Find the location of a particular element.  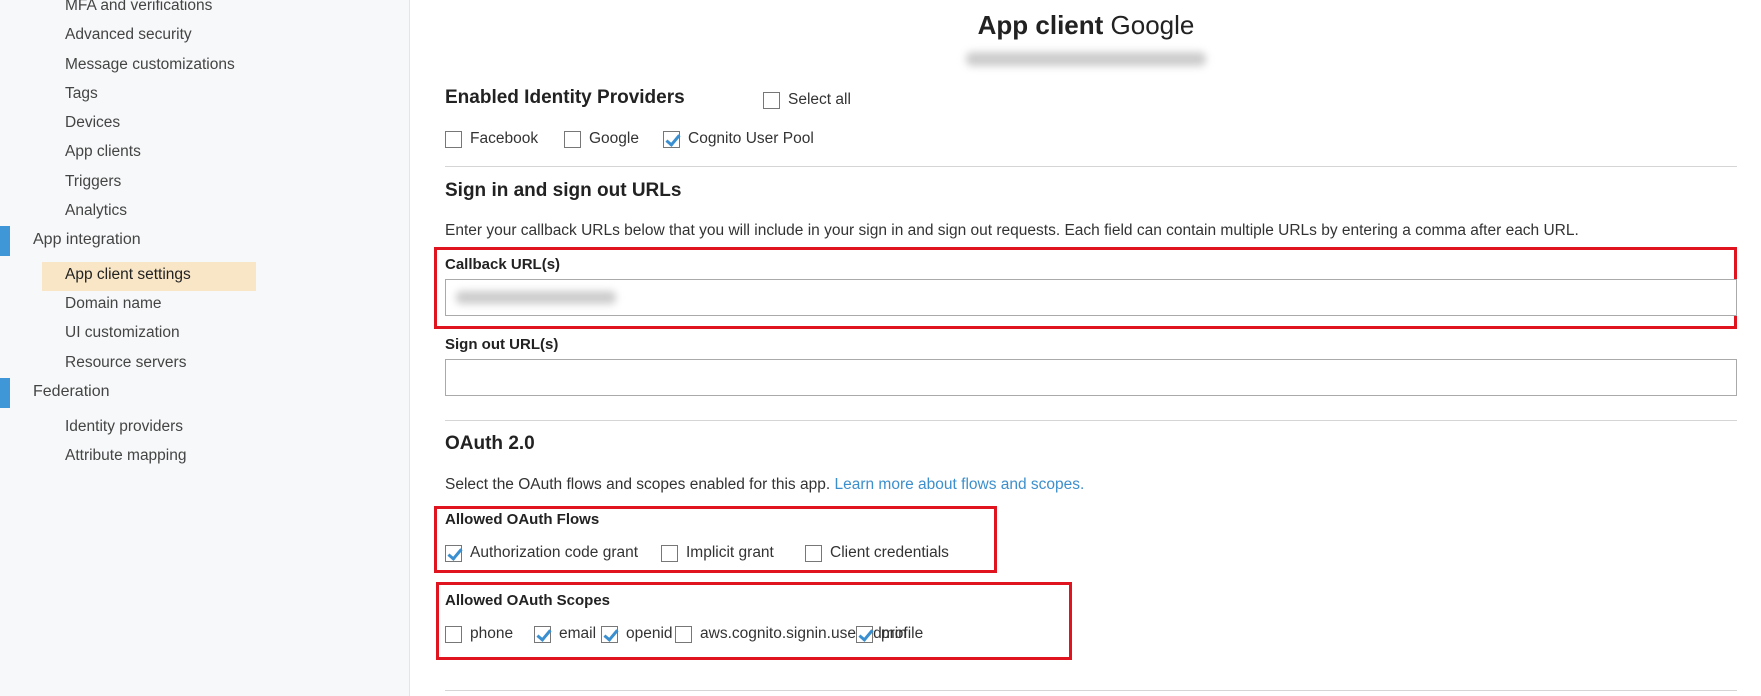

sidebar-item-attribute-mapping: Attribute mapping is located at coordinates (126, 456).